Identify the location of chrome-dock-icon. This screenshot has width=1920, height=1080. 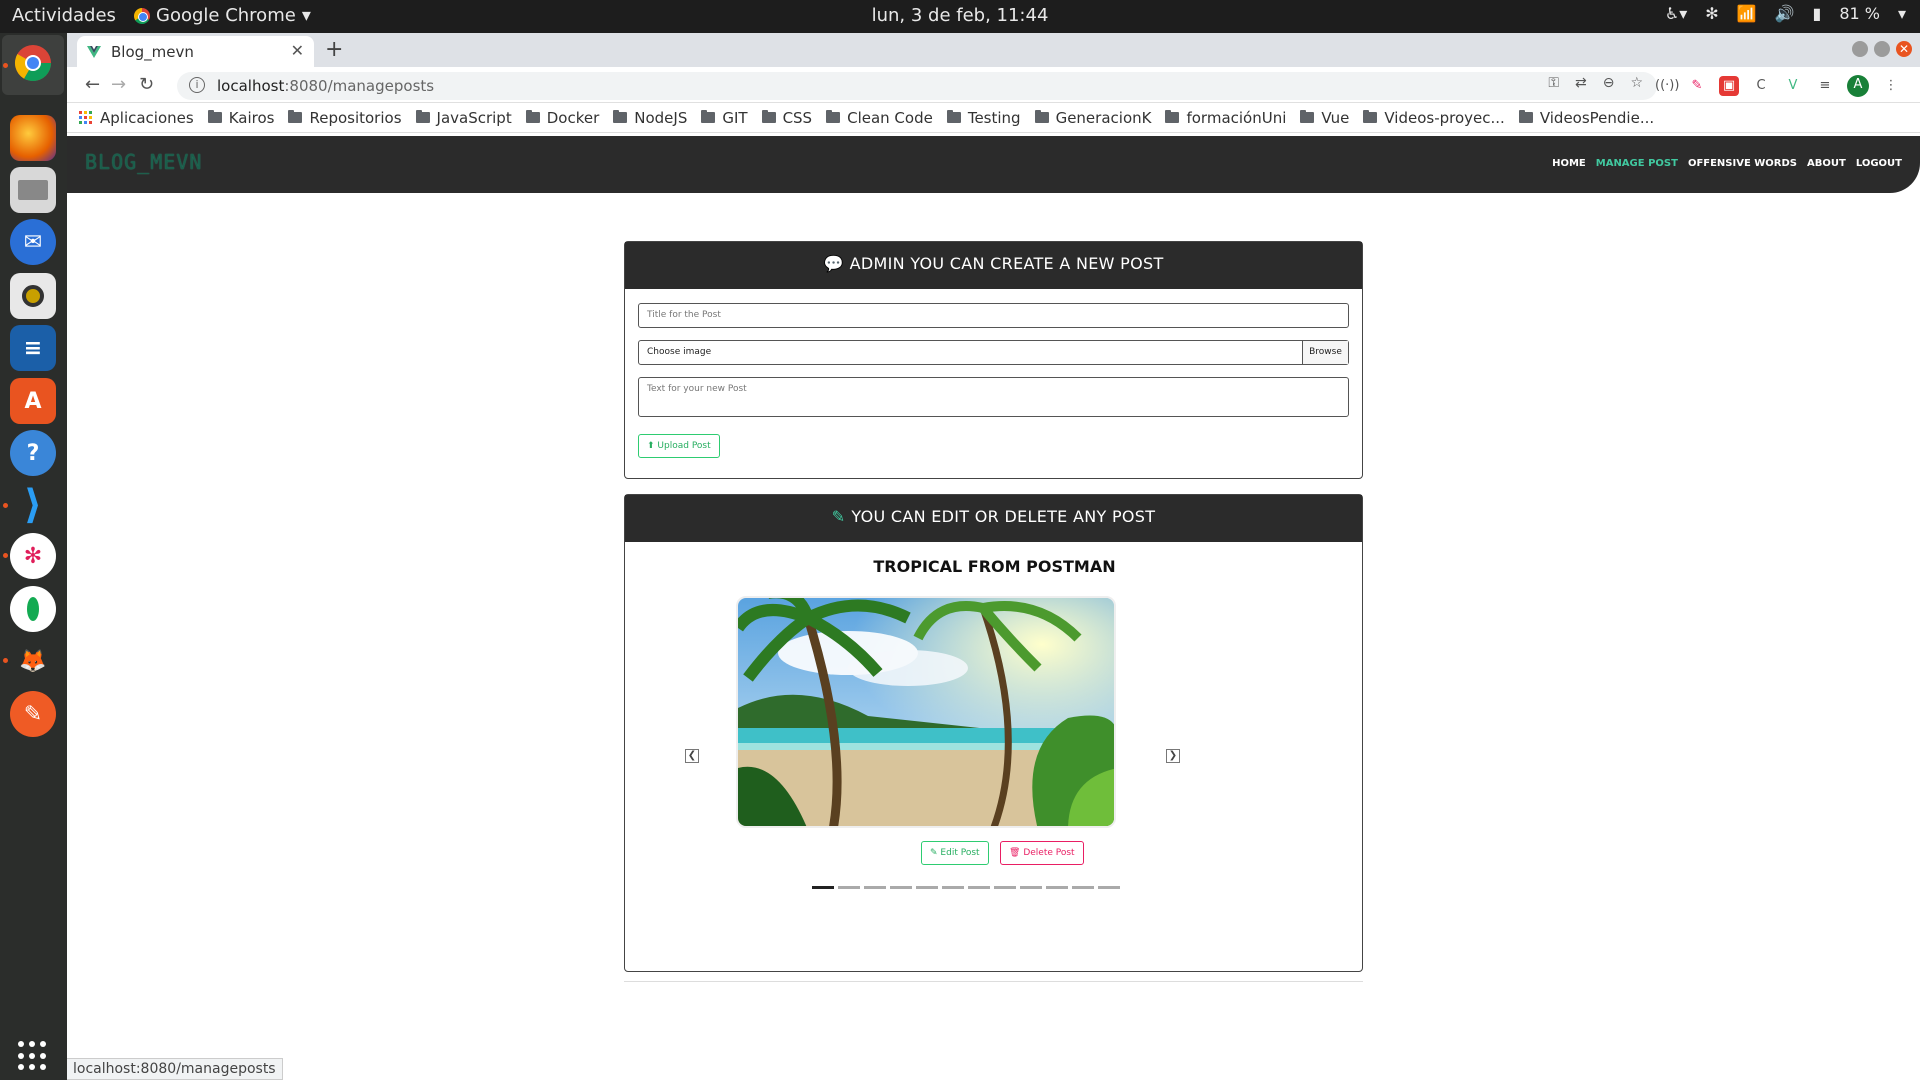
(33, 63).